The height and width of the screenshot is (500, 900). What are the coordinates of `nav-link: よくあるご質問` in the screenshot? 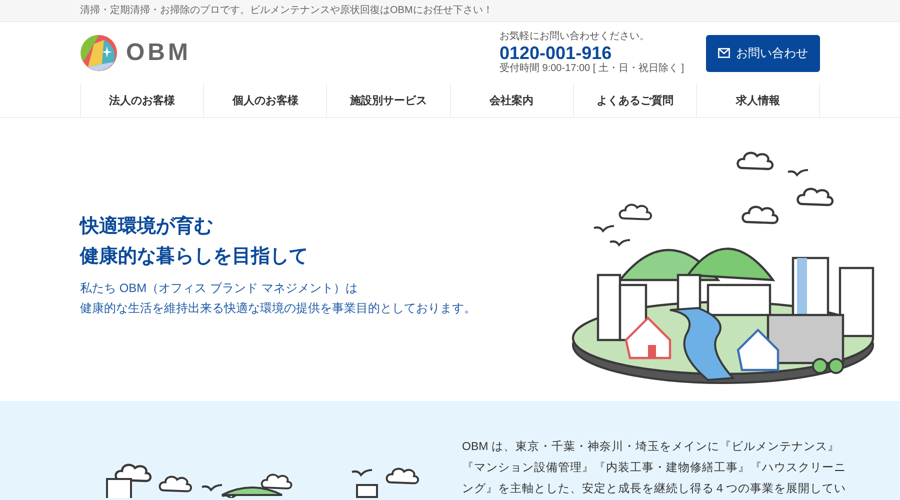 It's located at (634, 101).